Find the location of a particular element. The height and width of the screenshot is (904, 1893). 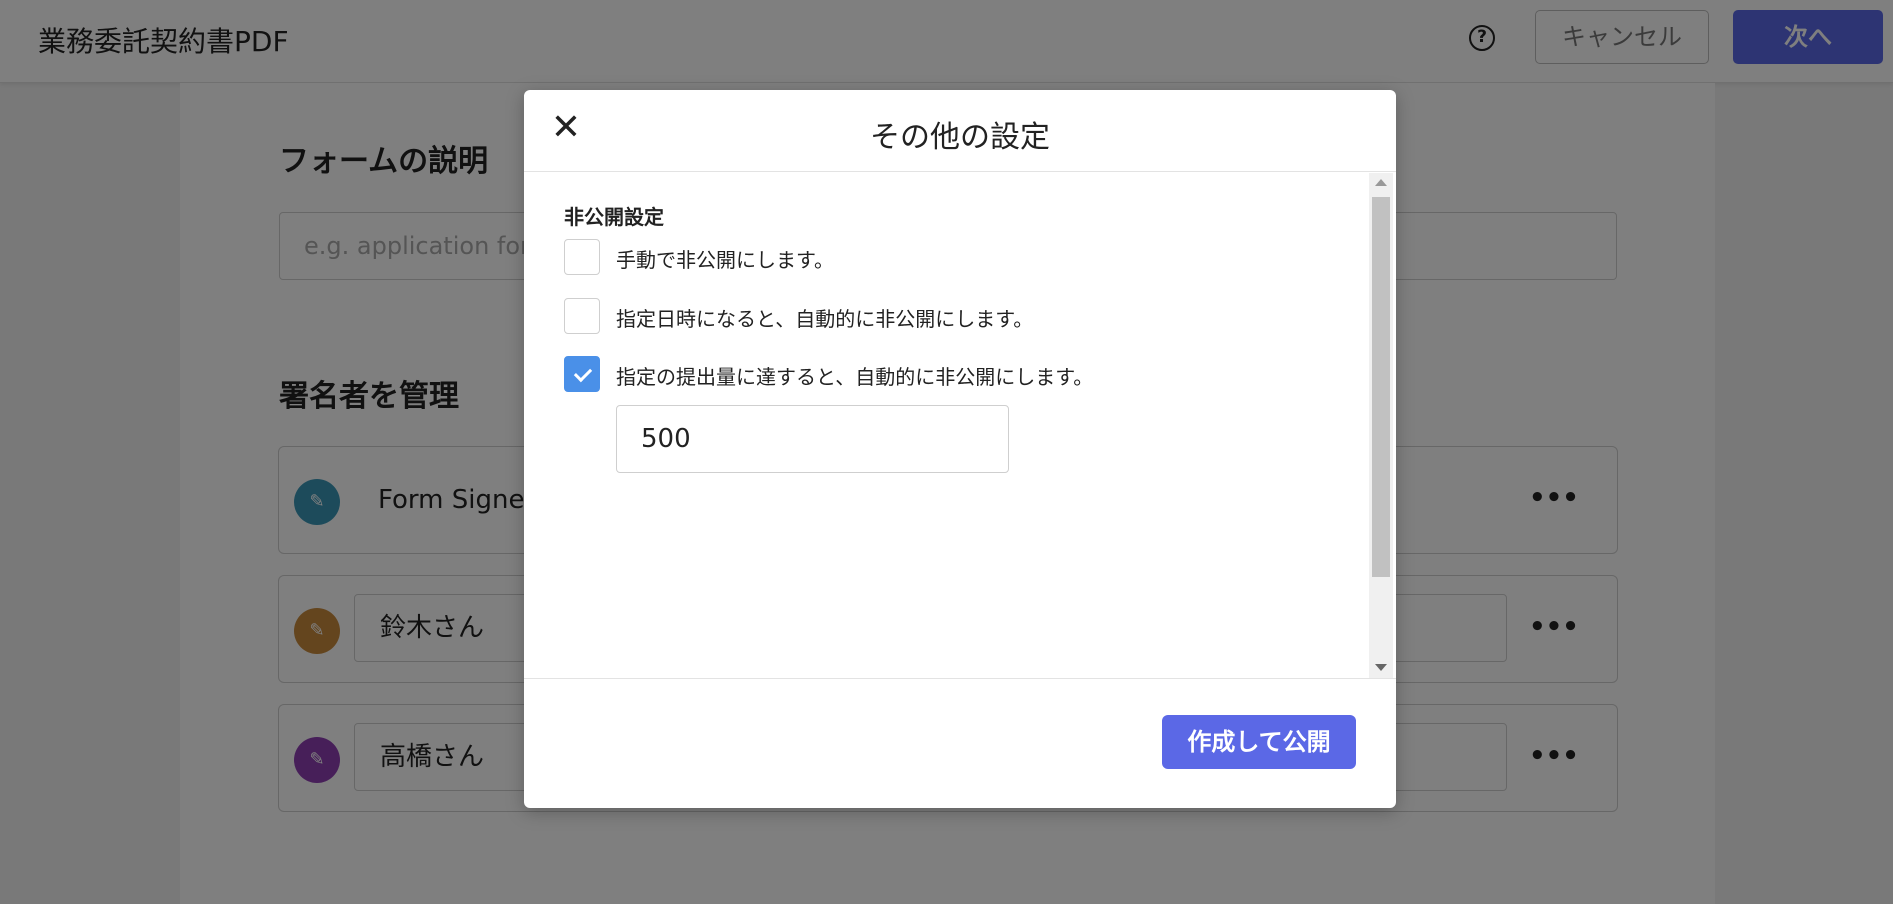

option-label: 手動で非公開にします。 is located at coordinates (725, 260).